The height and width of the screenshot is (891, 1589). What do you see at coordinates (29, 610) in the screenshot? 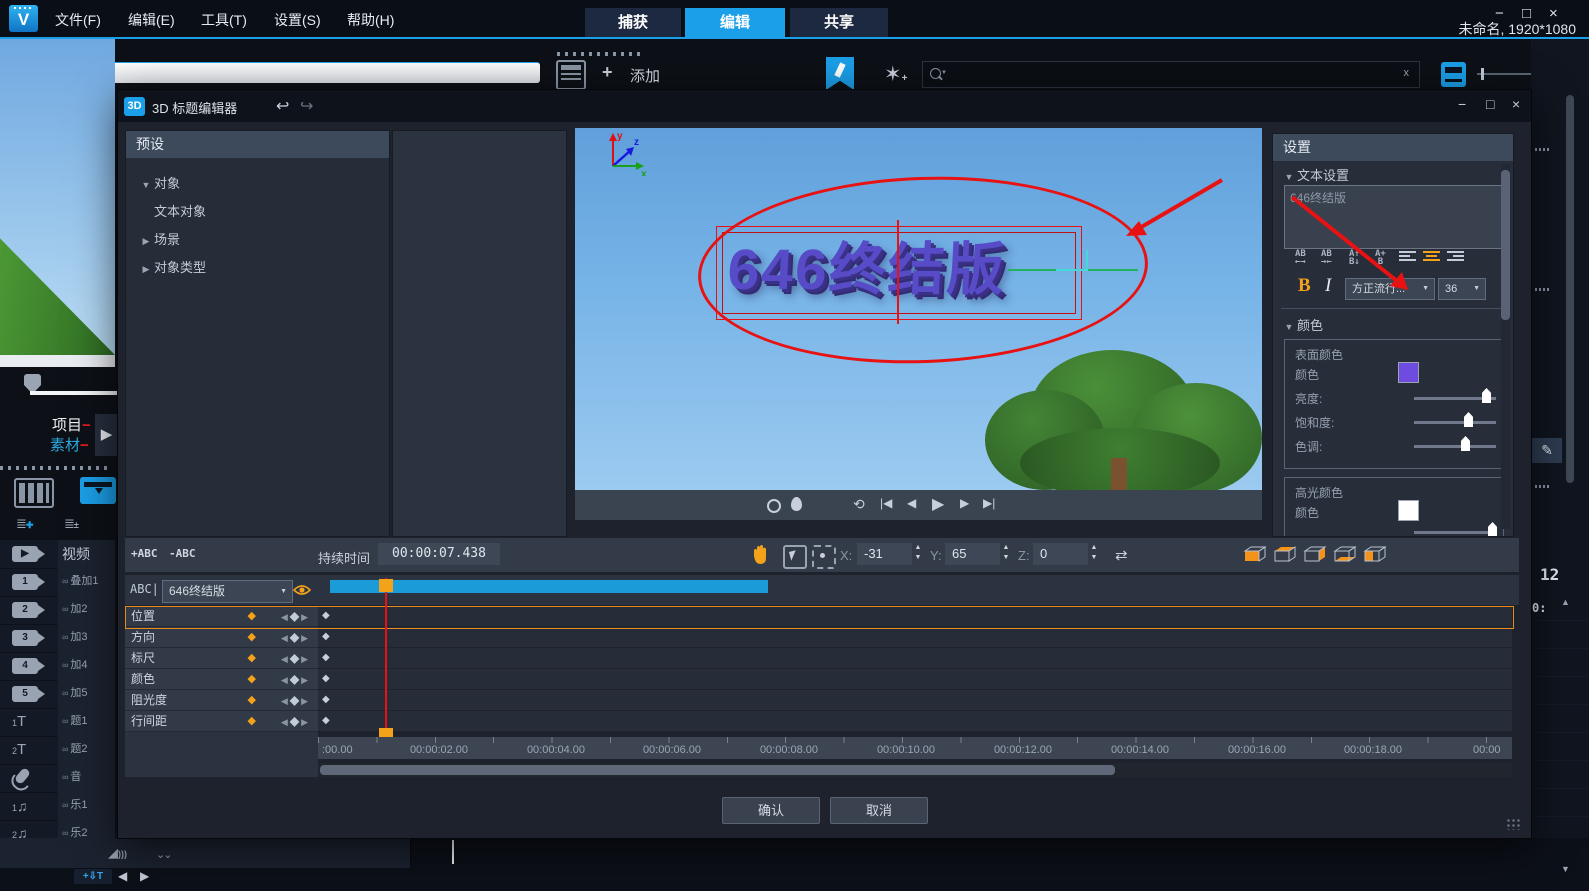
I see `track-overlay2-icon: 2` at bounding box center [29, 610].